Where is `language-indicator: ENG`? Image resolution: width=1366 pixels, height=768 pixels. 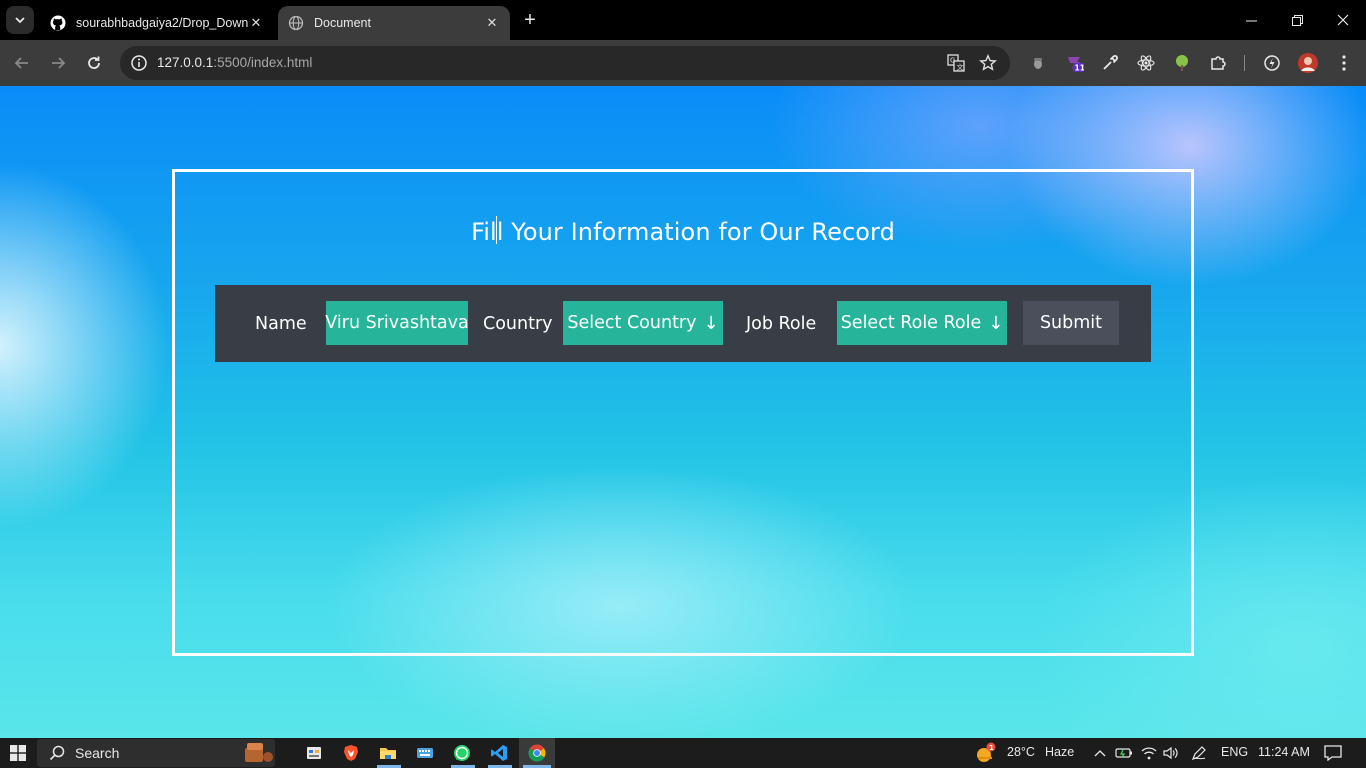
language-indicator: ENG is located at coordinates (1234, 752).